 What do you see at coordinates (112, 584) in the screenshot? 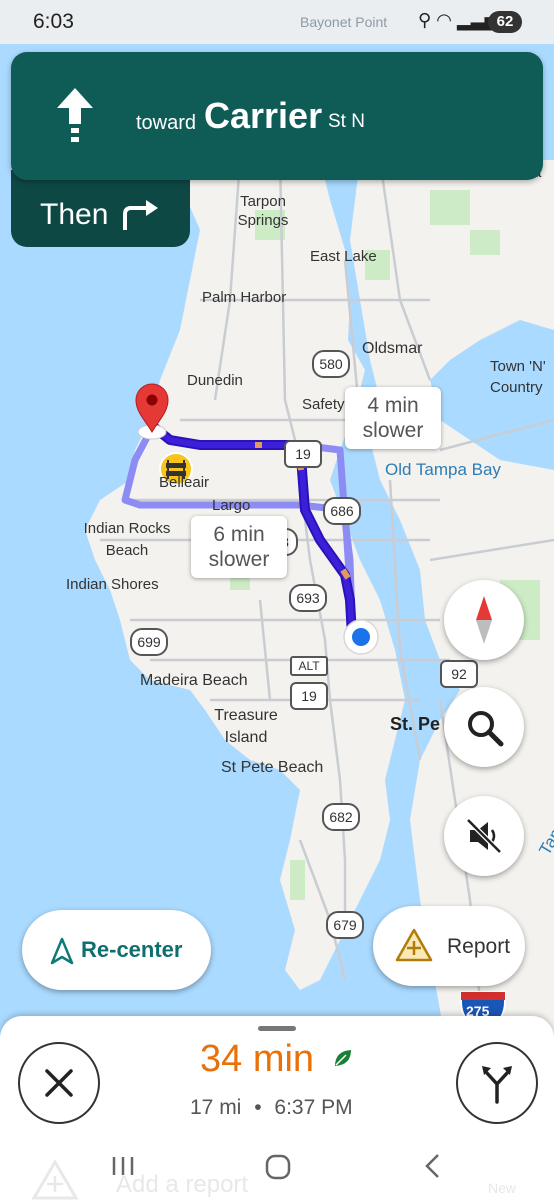
I see `map-label-indian-shores: Indian Shores` at bounding box center [112, 584].